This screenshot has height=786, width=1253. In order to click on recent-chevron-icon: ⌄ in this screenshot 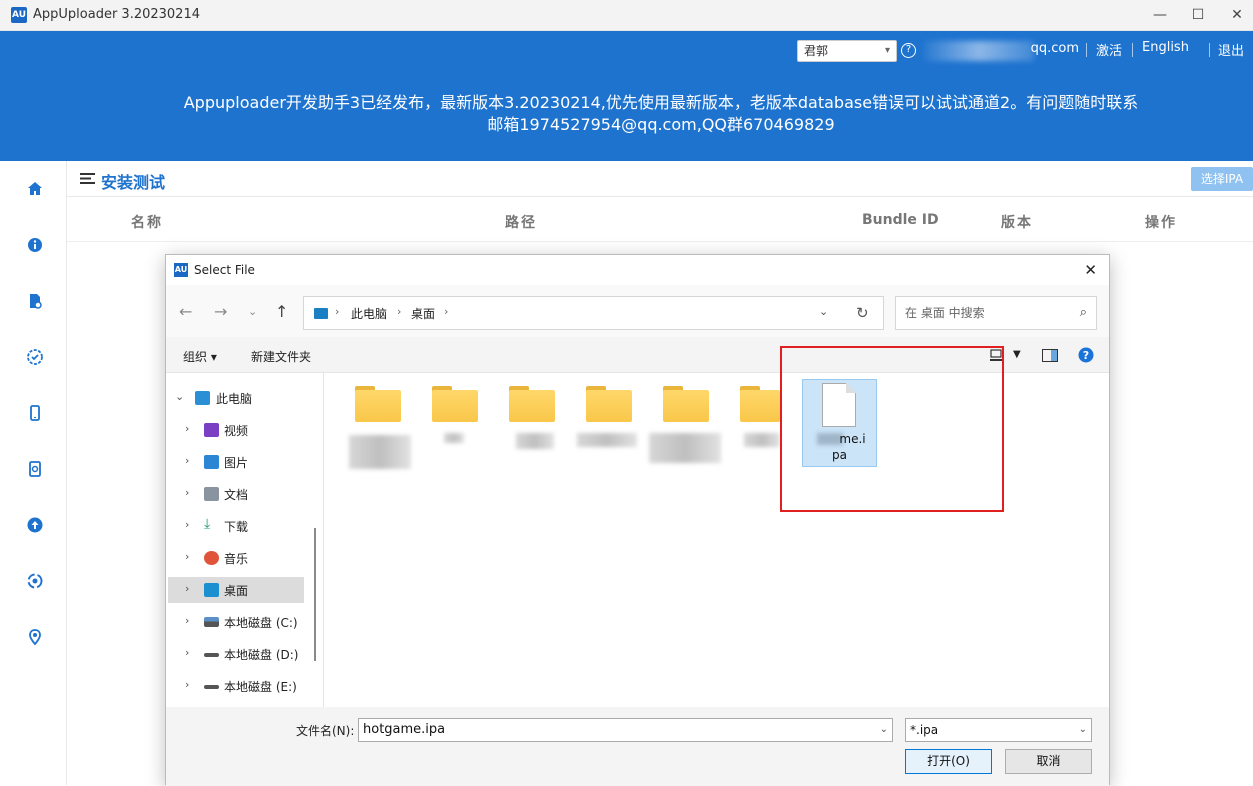, I will do `click(252, 311)`.